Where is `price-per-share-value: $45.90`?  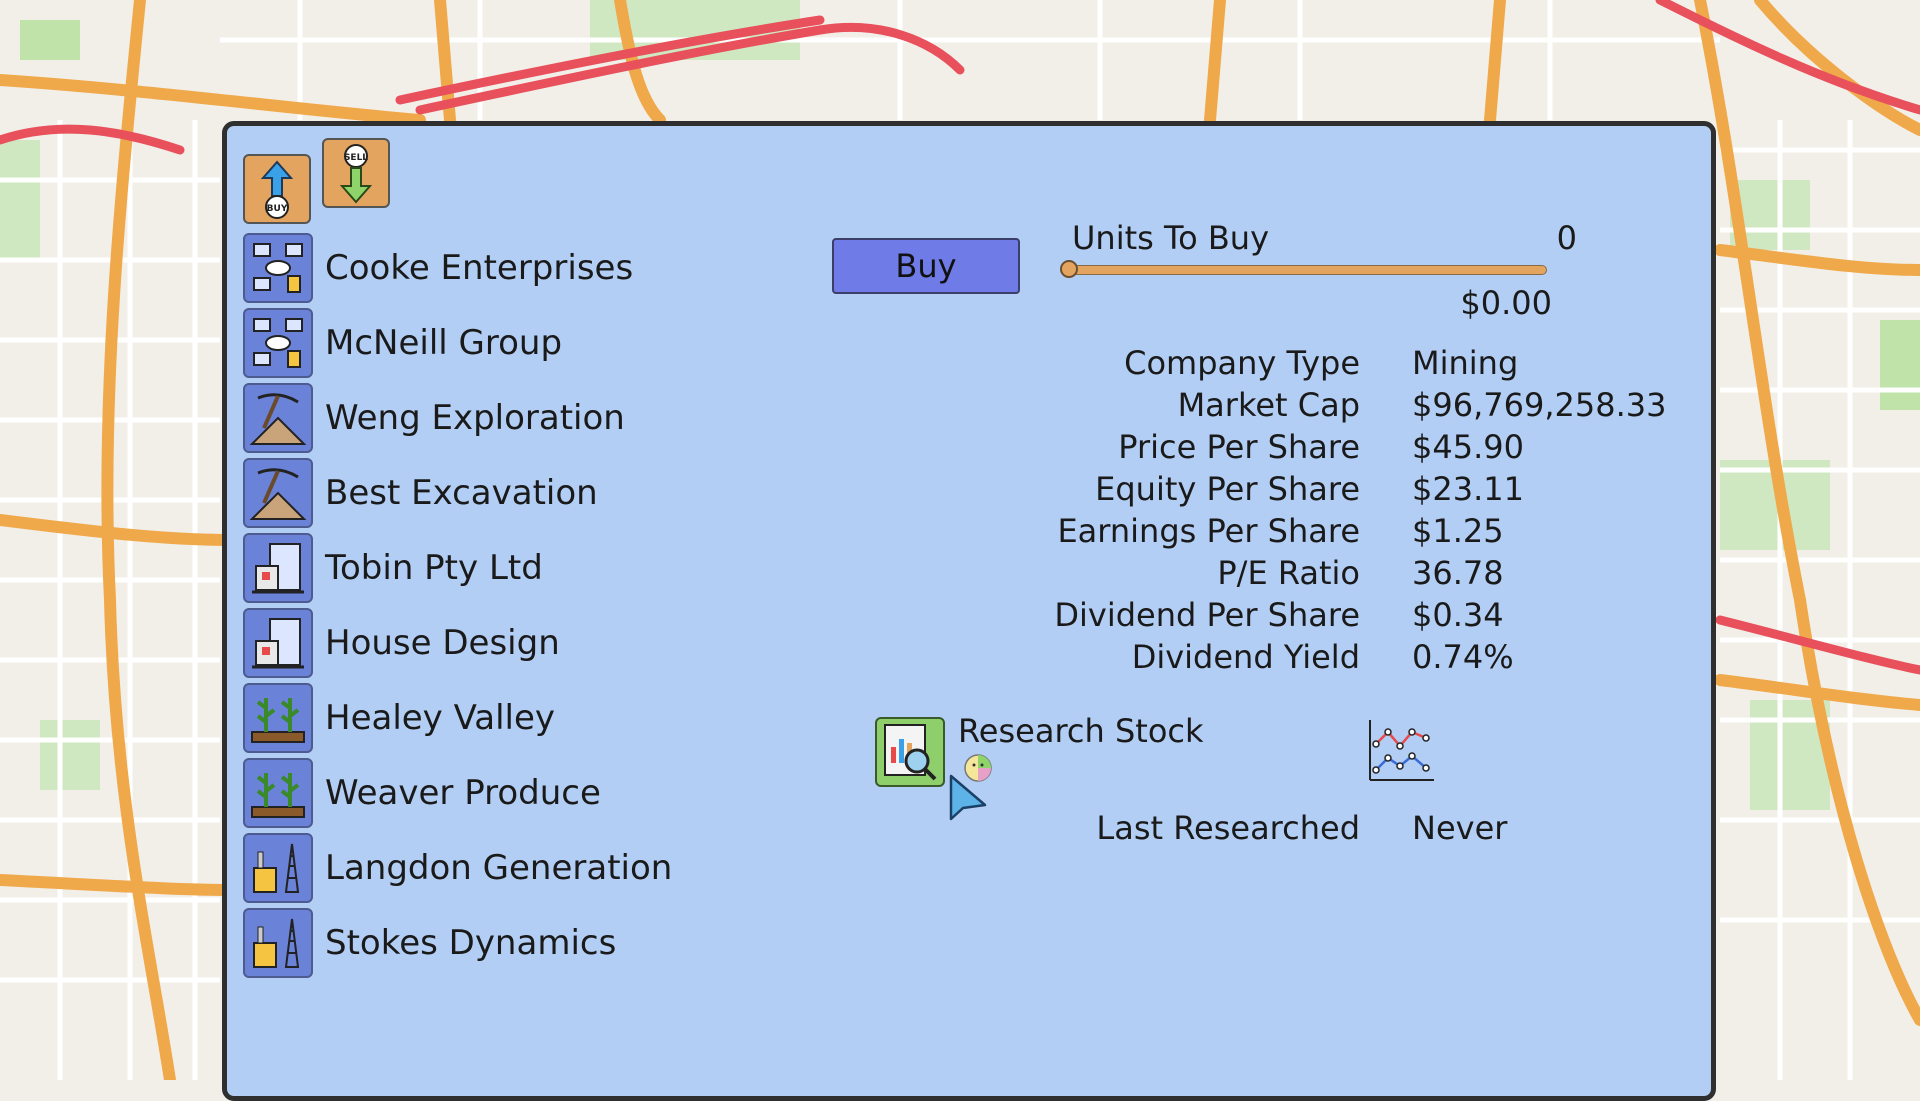 price-per-share-value: $45.90 is located at coordinates (1468, 447).